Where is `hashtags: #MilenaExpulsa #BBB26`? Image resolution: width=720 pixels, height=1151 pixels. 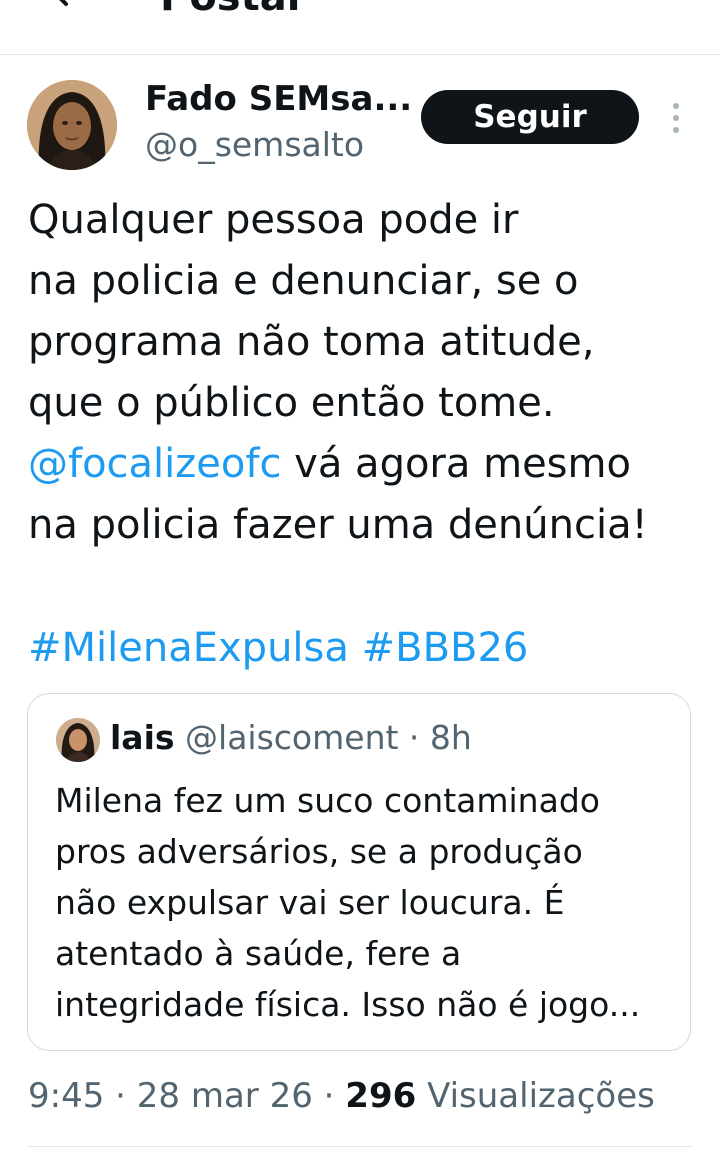
hashtags: #MilenaExpulsa #BBB26 is located at coordinates (278, 648).